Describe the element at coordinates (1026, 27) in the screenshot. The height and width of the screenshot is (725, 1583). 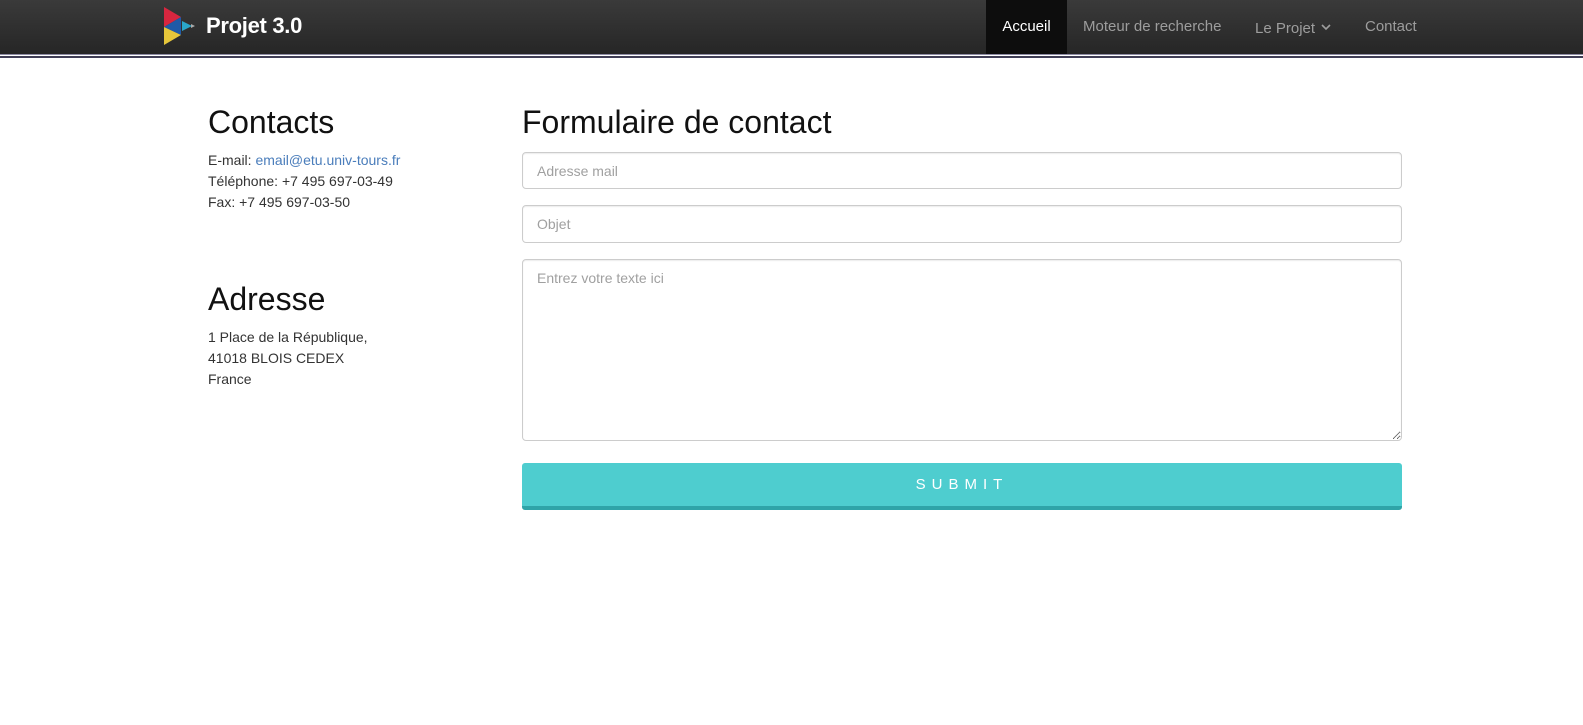
I see `nav-home: Accueil` at that location.